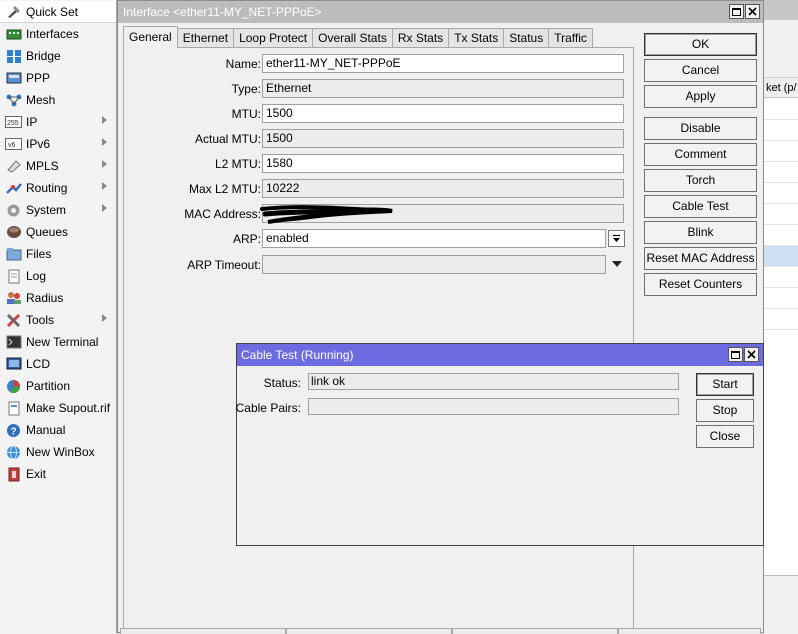  What do you see at coordinates (58, 342) in the screenshot?
I see `sidebar-item-new-terminal: New Terminal` at bounding box center [58, 342].